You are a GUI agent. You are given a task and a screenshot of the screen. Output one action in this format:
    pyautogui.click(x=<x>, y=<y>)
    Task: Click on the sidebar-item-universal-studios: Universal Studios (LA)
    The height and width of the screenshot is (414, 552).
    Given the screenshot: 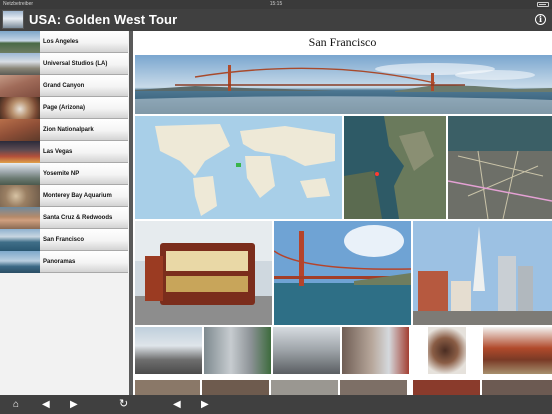 What is the action you would take?
    pyautogui.click(x=65, y=64)
    